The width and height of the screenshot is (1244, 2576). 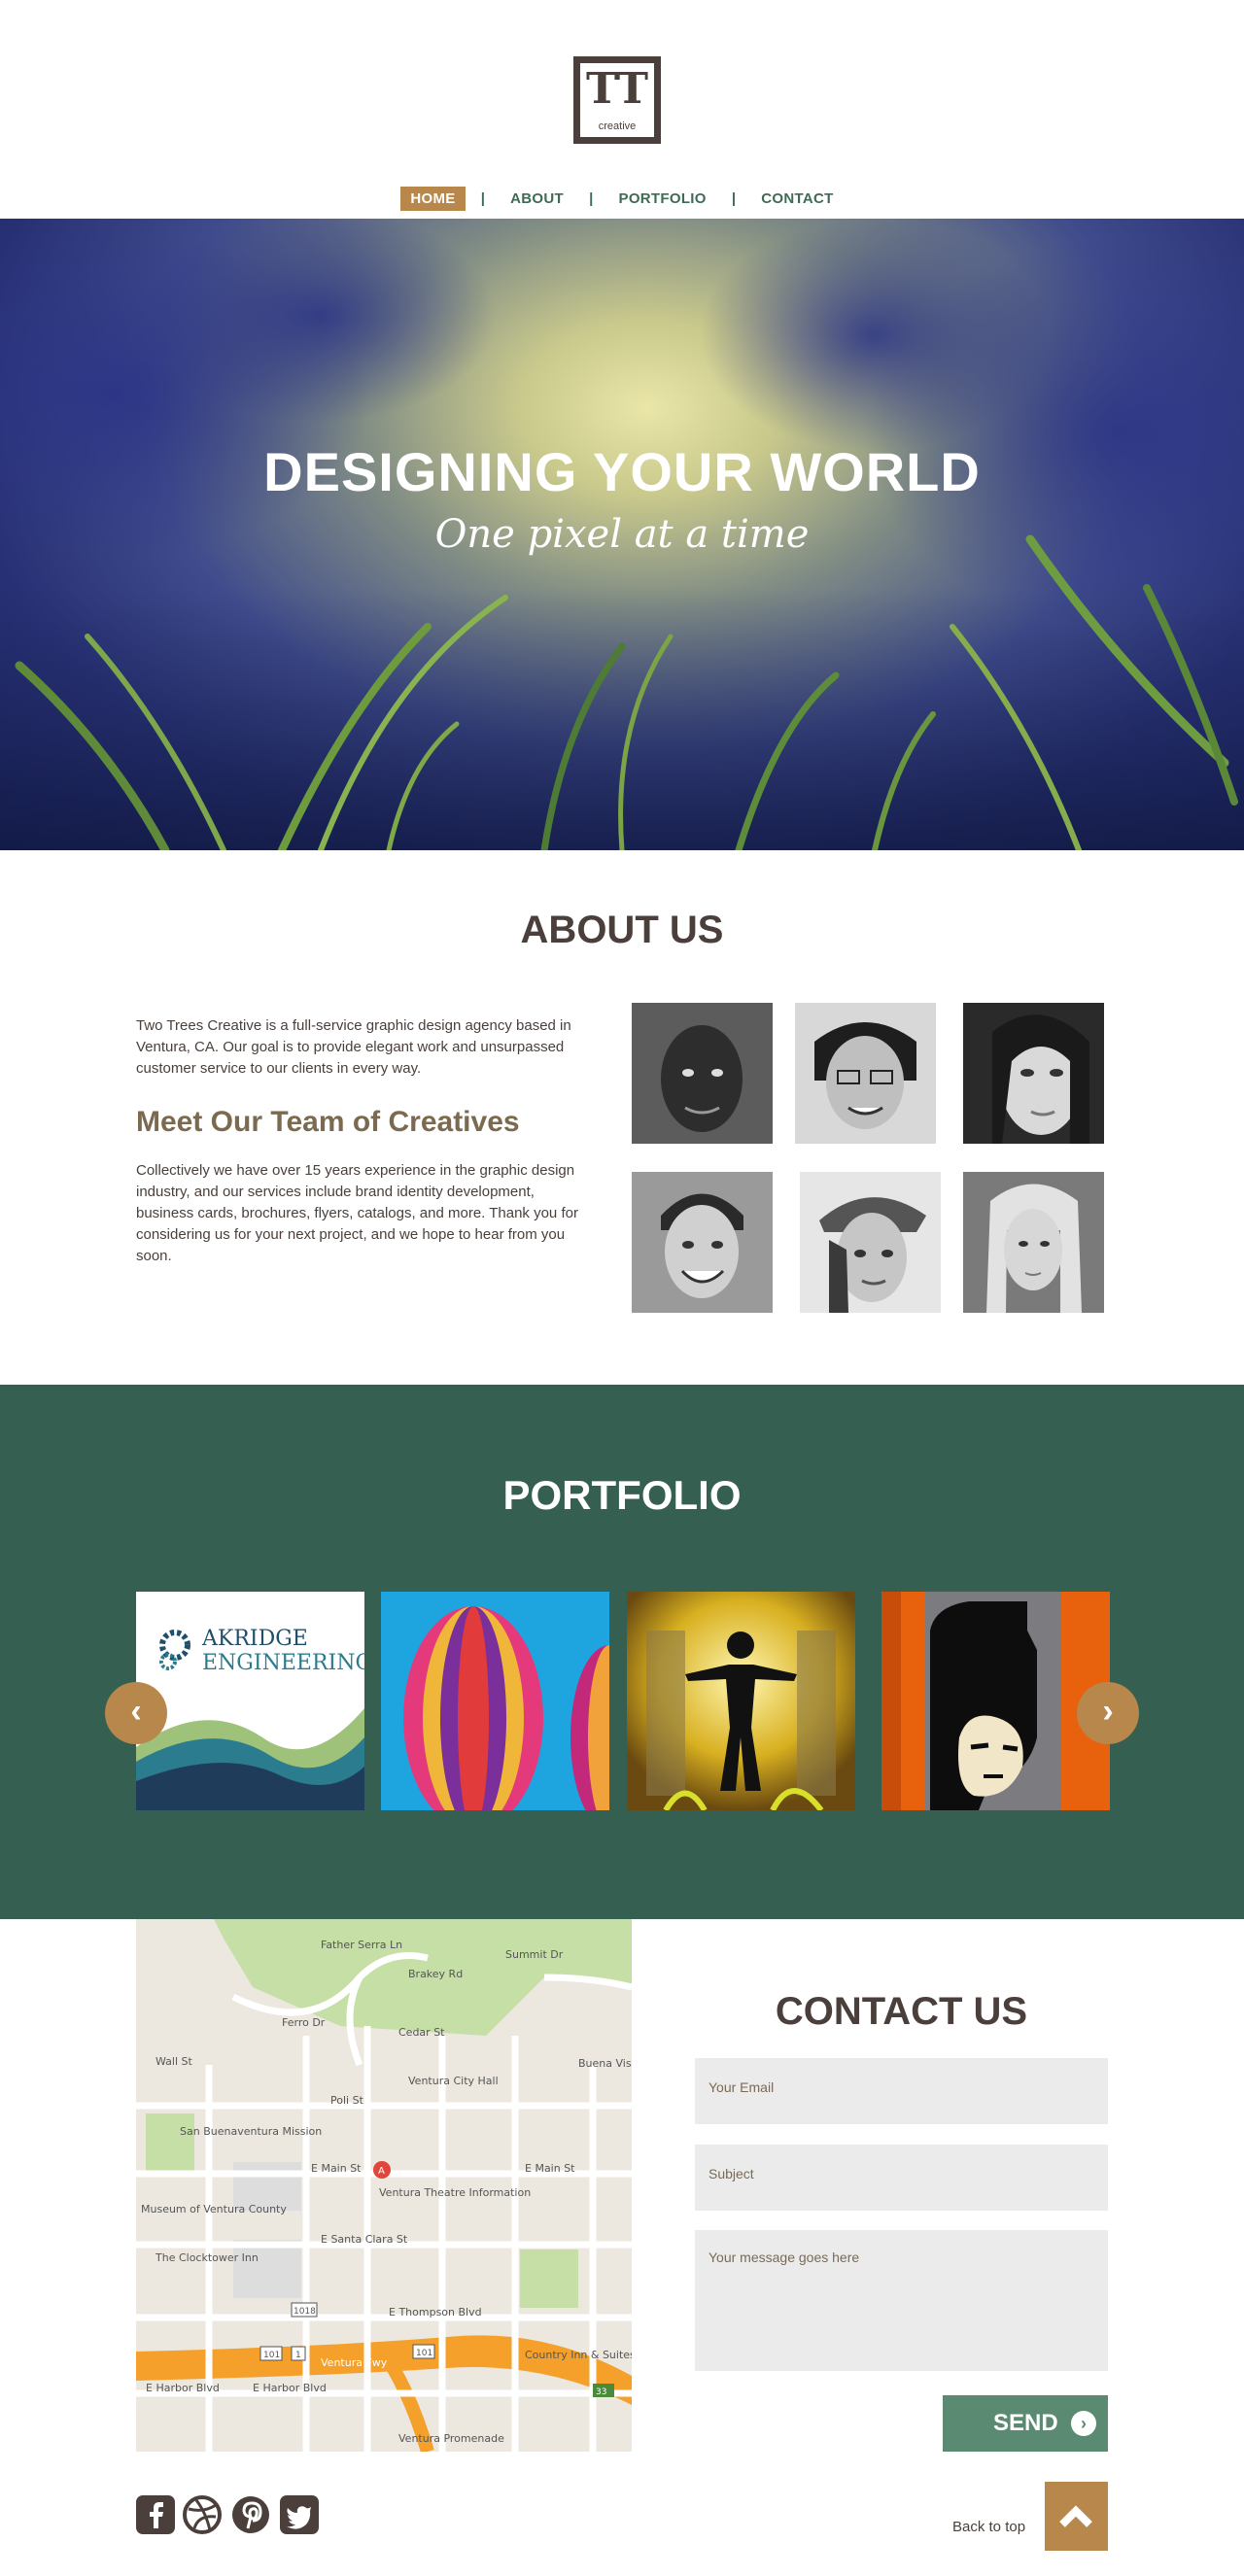 I want to click on dribbble-icon, so click(x=202, y=2514).